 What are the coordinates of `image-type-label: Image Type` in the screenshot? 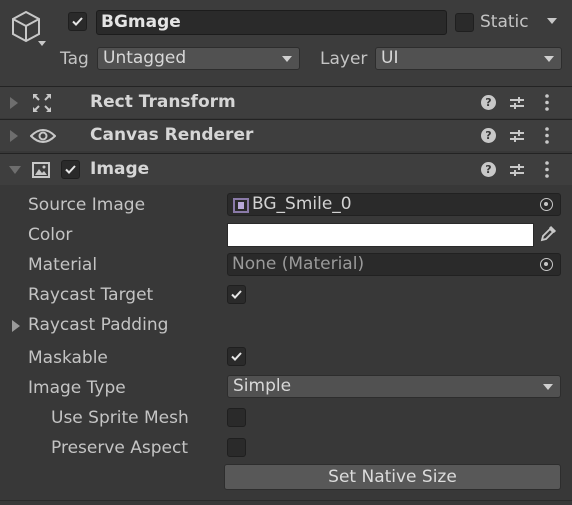 It's located at (77, 388).